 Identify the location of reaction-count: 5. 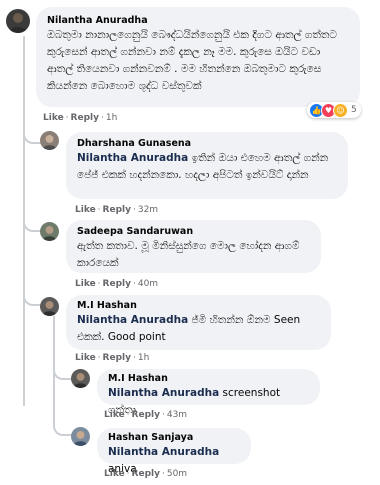
(354, 110).